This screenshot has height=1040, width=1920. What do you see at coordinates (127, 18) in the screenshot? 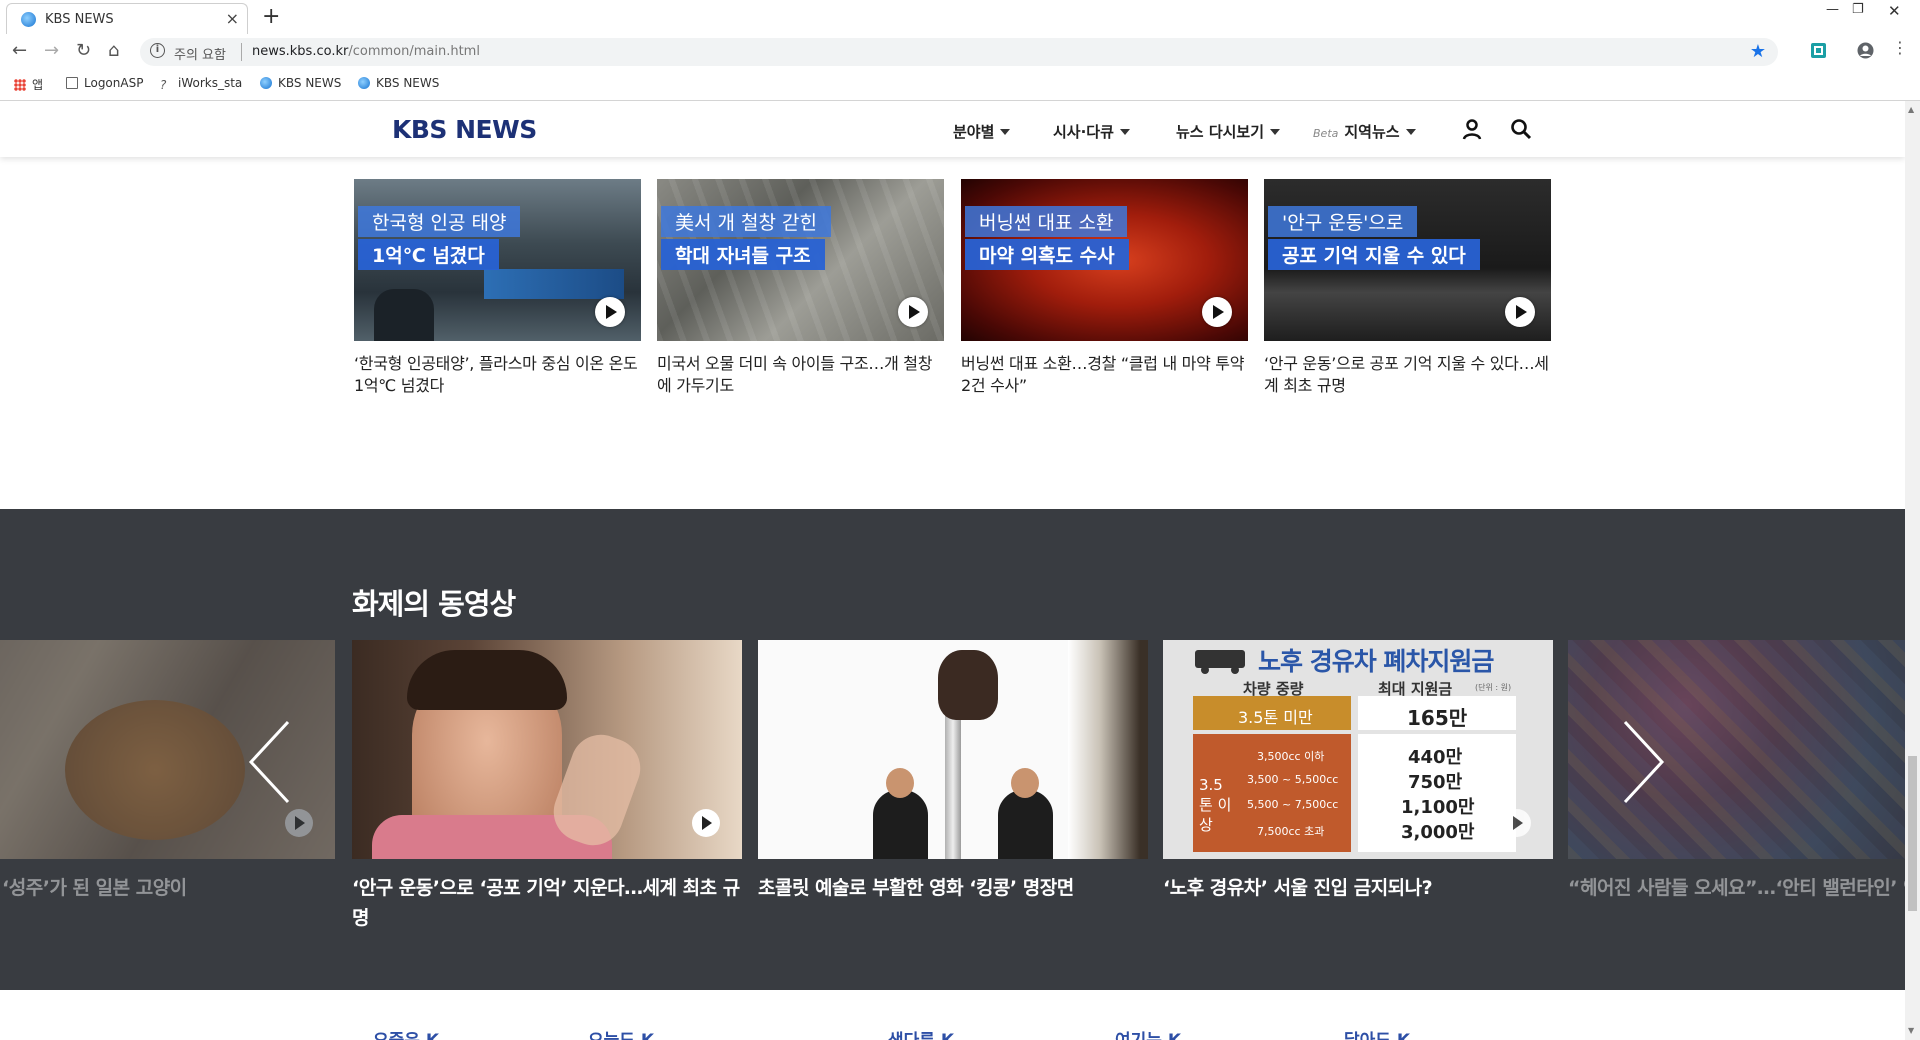
I see `browser-tab: KBS NEWS ×` at bounding box center [127, 18].